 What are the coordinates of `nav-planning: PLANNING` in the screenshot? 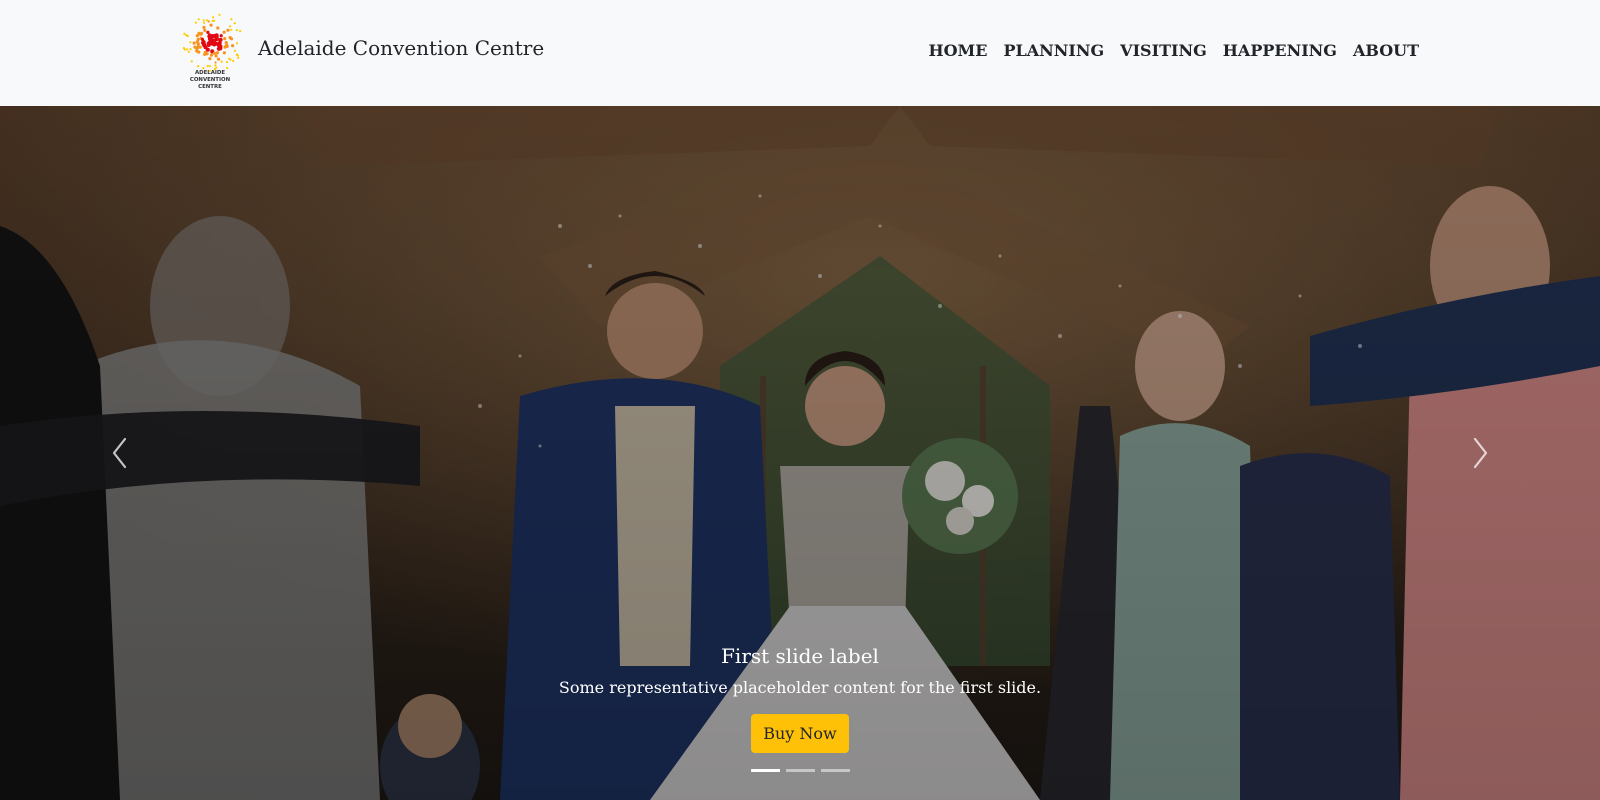 It's located at (1053, 51).